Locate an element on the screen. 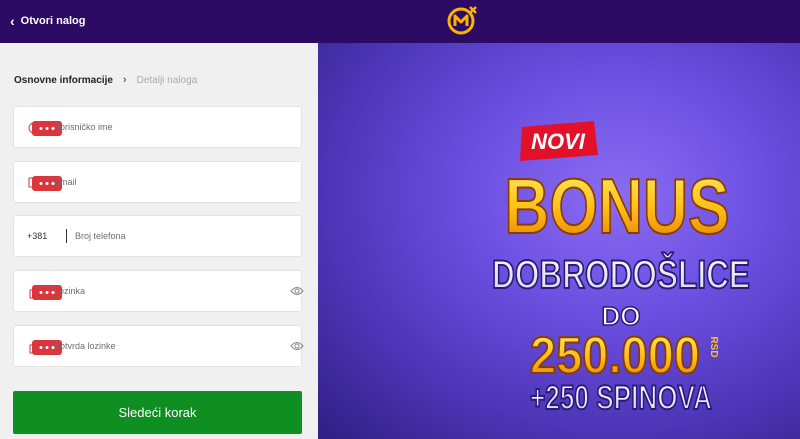  novi-text: NOVI is located at coordinates (558, 141).